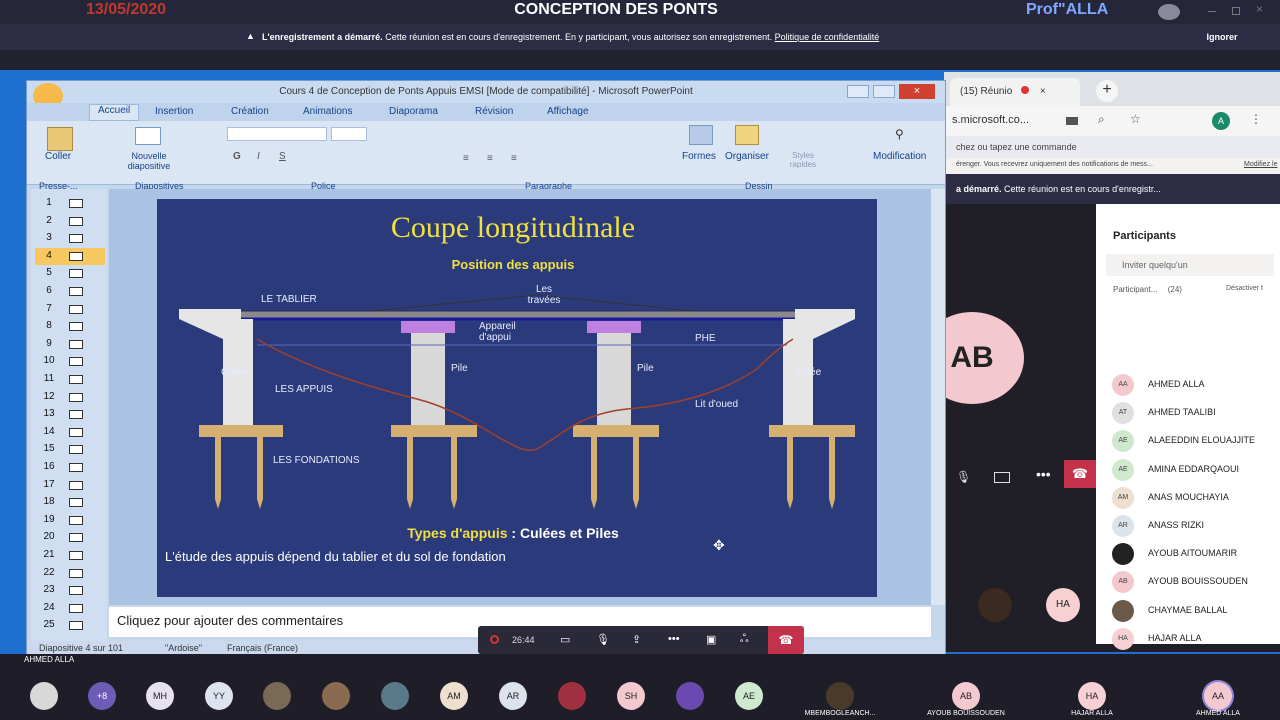 Image resolution: width=1280 pixels, height=720 pixels. Describe the element at coordinates (70, 326) in the screenshot. I see `slide-thumbnail: 8` at that location.